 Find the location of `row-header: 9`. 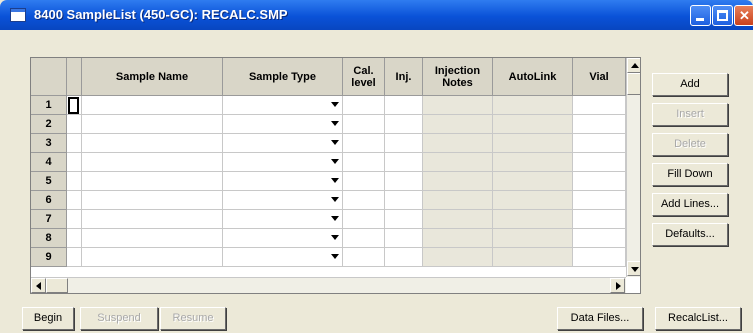

row-header: 9 is located at coordinates (49, 257).